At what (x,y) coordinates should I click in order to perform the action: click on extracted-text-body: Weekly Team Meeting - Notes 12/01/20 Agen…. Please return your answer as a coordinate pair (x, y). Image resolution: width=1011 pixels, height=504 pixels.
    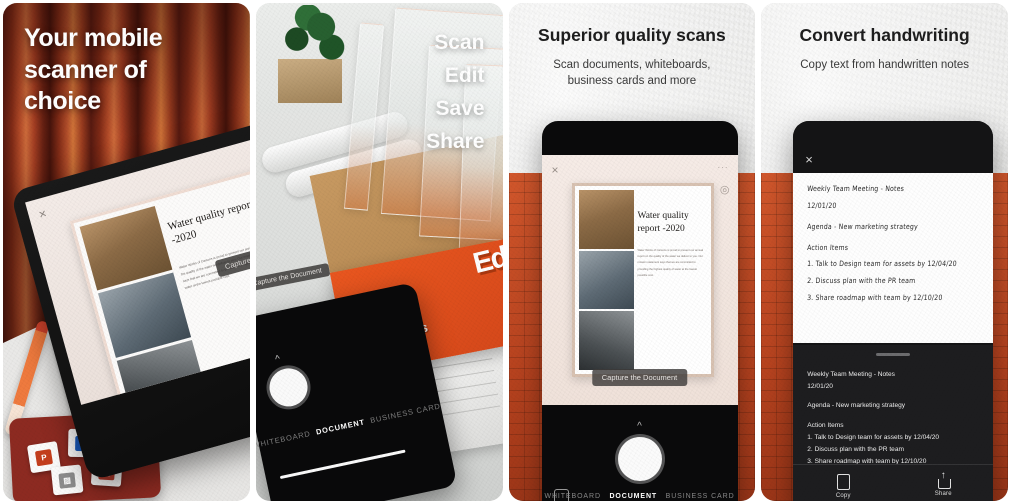
    Looking at the image, I should click on (894, 418).